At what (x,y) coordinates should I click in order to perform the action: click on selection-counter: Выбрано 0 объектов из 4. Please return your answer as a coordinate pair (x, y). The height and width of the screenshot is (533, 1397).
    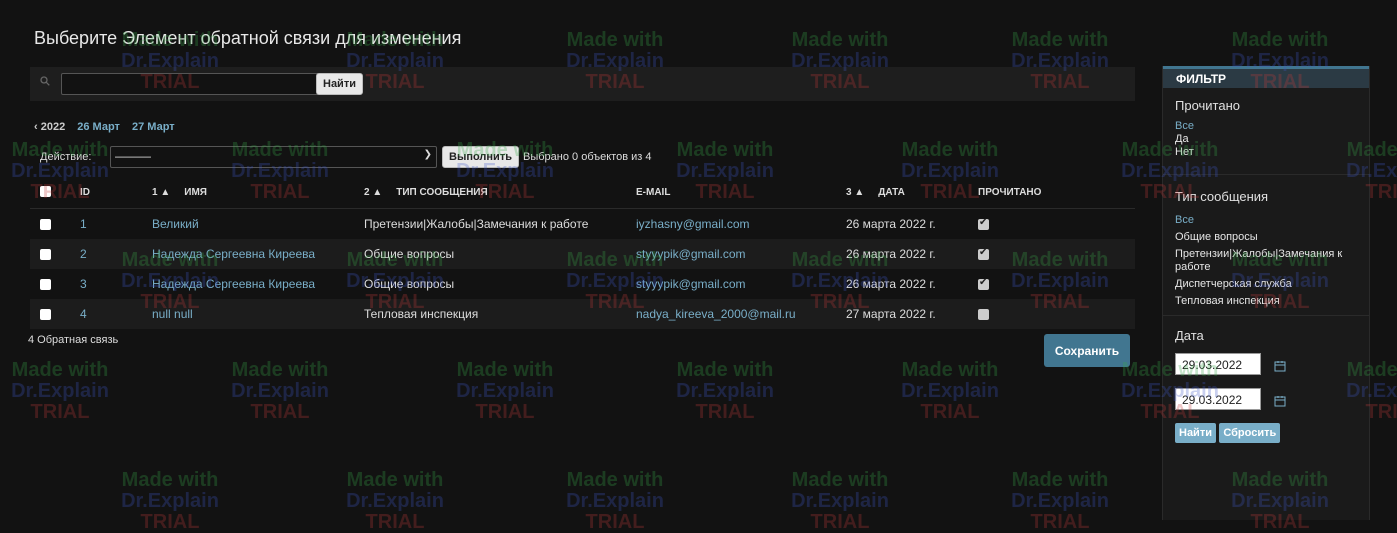
    Looking at the image, I should click on (587, 157).